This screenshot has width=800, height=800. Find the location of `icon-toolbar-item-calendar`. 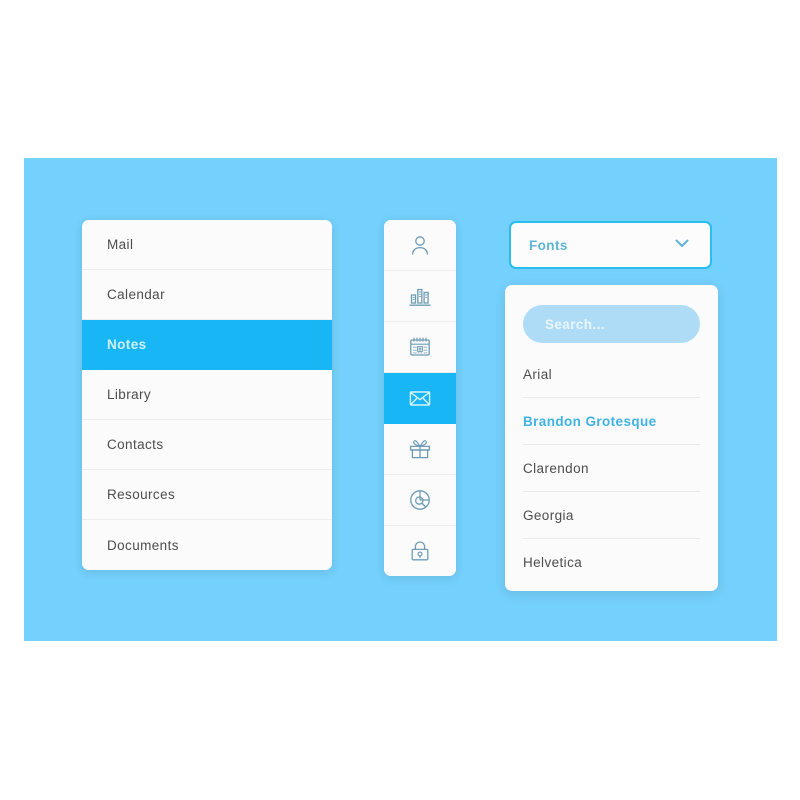

icon-toolbar-item-calendar is located at coordinates (420, 347).